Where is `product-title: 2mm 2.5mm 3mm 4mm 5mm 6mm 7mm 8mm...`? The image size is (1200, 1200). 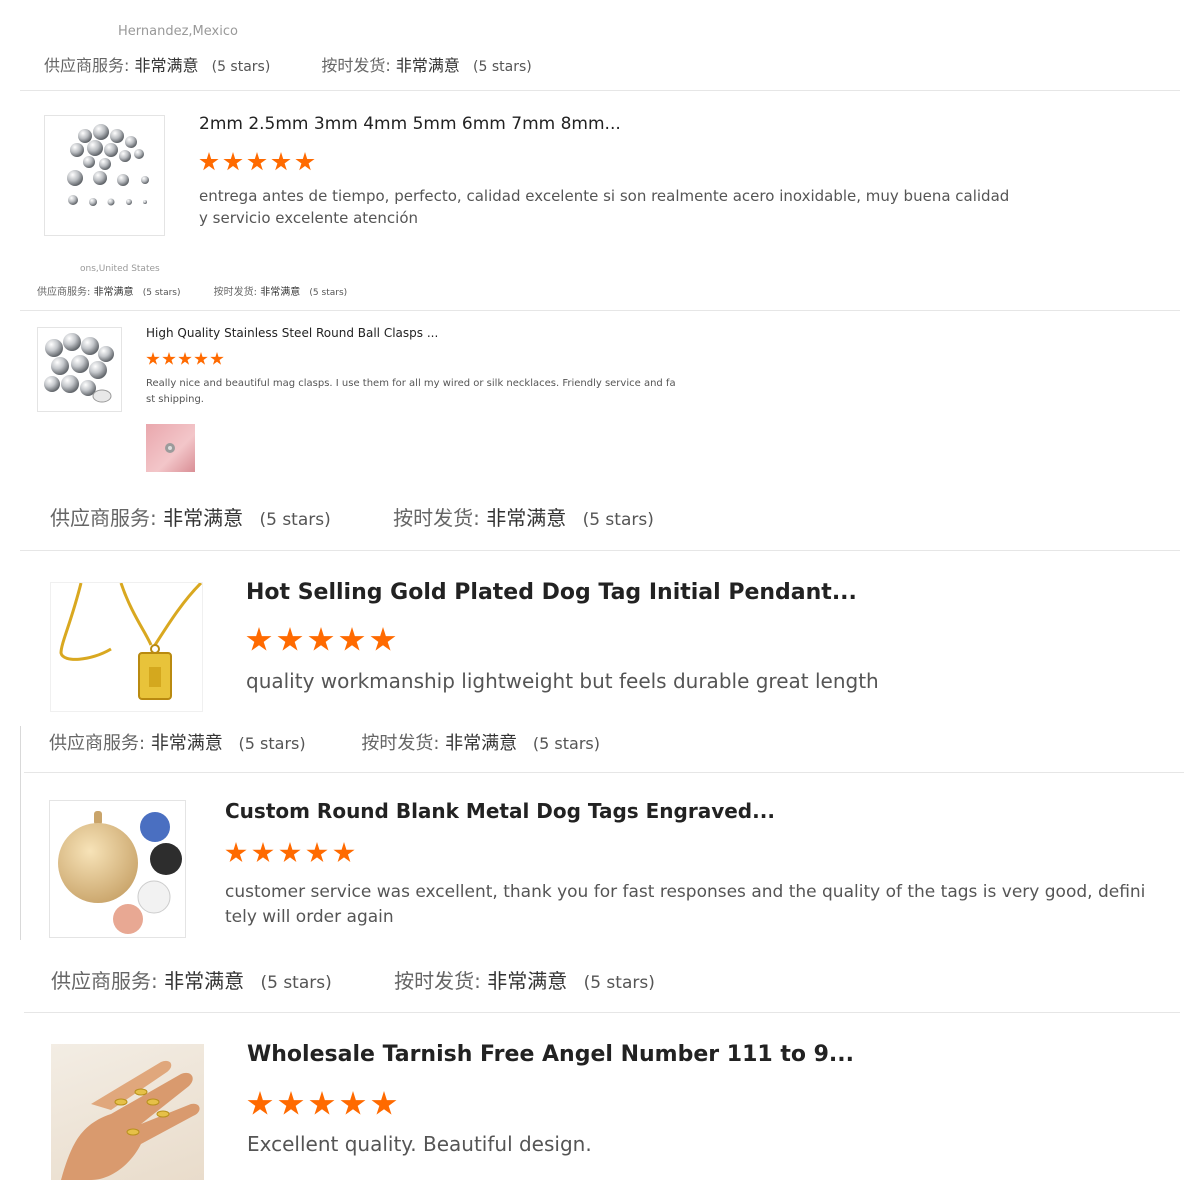 product-title: 2mm 2.5mm 3mm 4mm 5mm 6mm 7mm 8mm... is located at coordinates (410, 124).